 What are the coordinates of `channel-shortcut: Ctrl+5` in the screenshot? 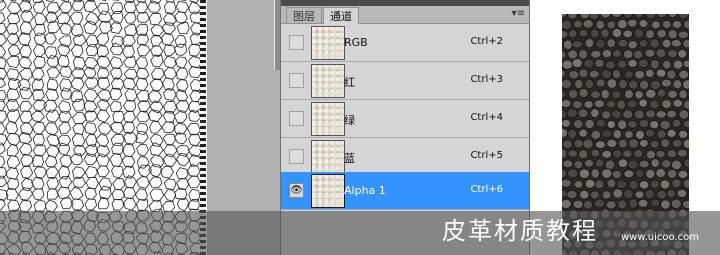 It's located at (486, 155).